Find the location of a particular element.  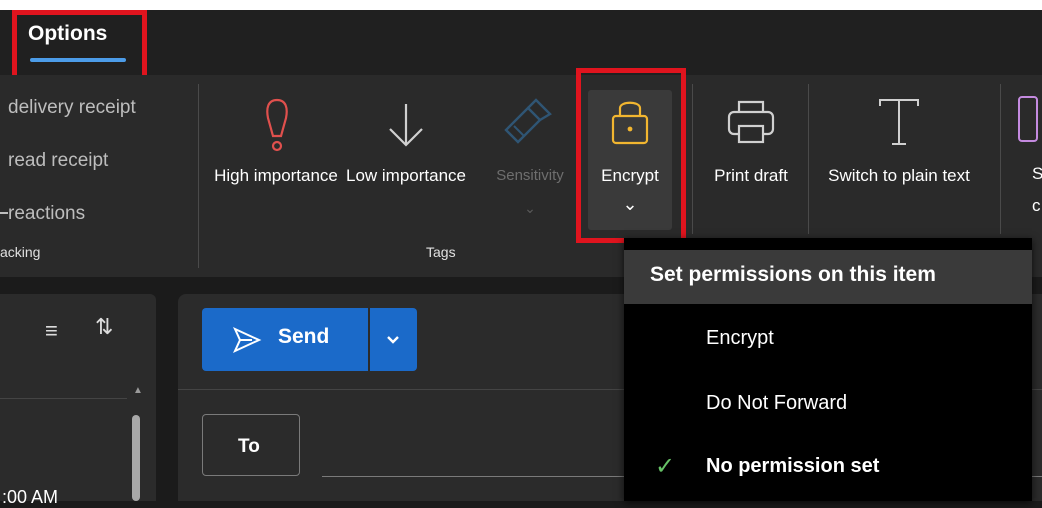

lock-icon is located at coordinates (630, 123).